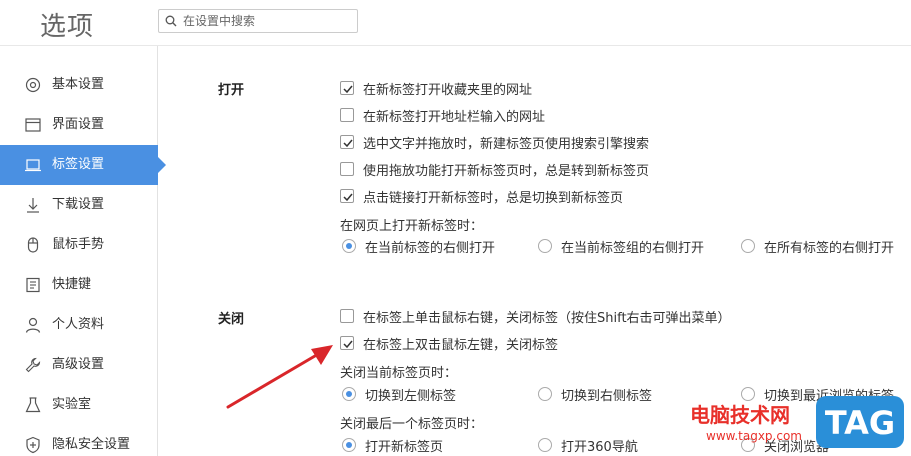 Image resolution: width=911 pixels, height=456 pixels. I want to click on section-title-close: 关闭, so click(231, 319).